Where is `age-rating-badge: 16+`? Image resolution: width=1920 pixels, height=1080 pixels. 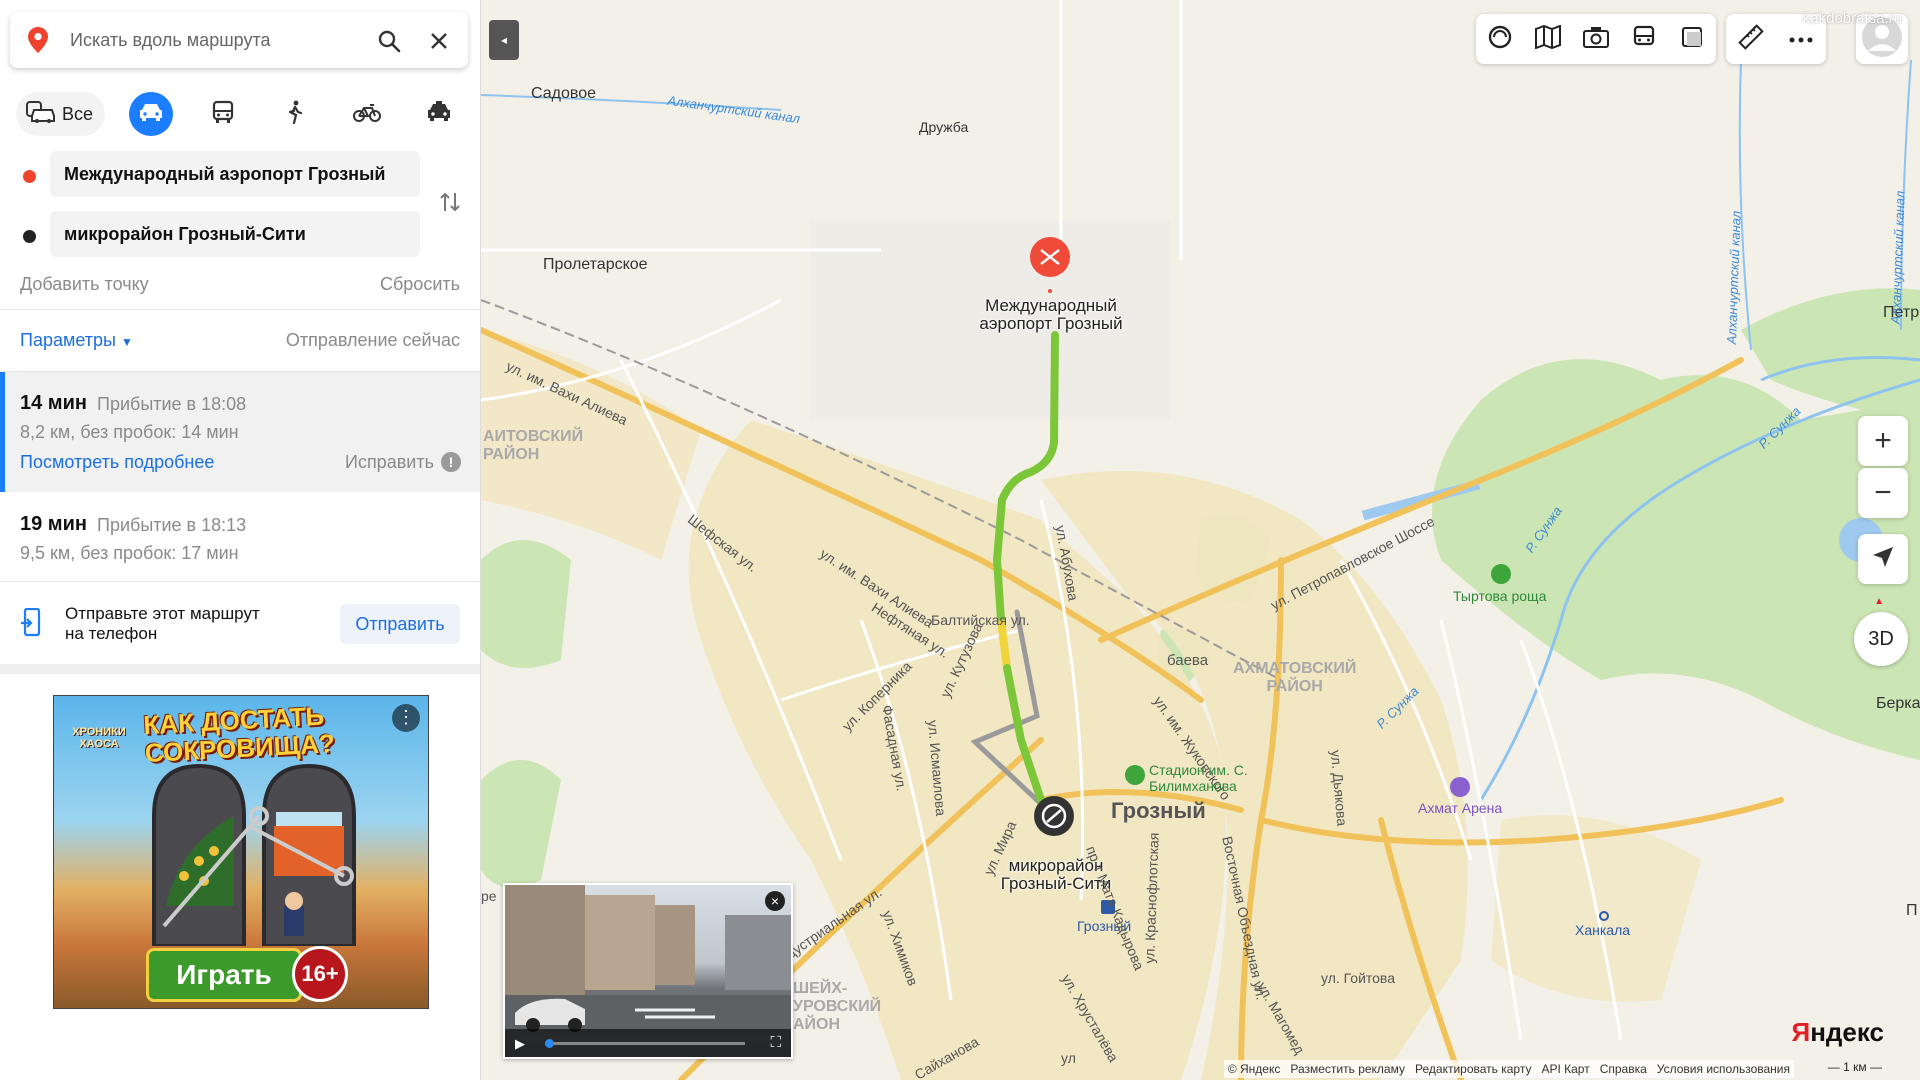
age-rating-badge: 16+ is located at coordinates (320, 974).